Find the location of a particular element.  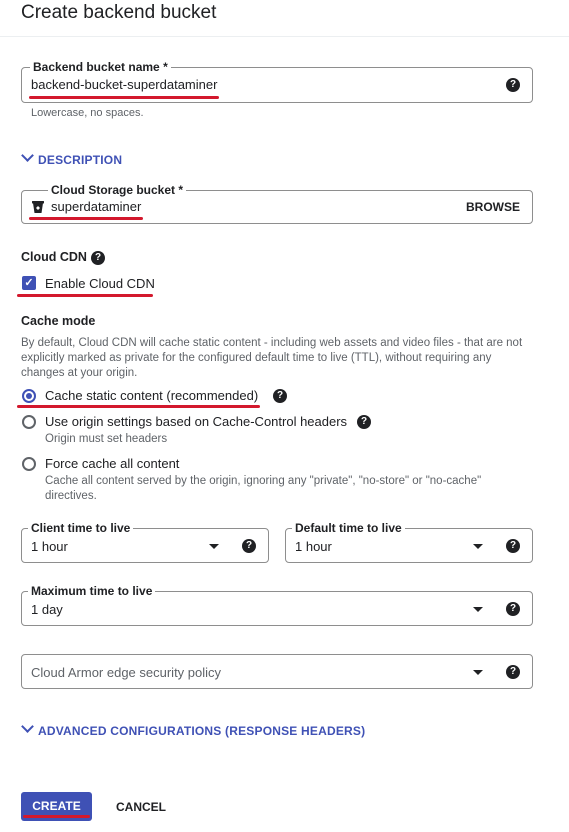

max-ttl-value: 1 day is located at coordinates (47, 609).